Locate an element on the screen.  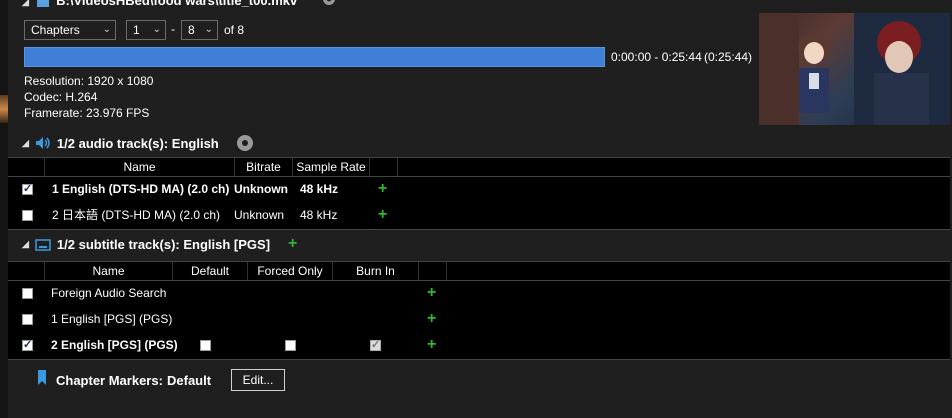
forced-only-checkbox is located at coordinates (290, 345).